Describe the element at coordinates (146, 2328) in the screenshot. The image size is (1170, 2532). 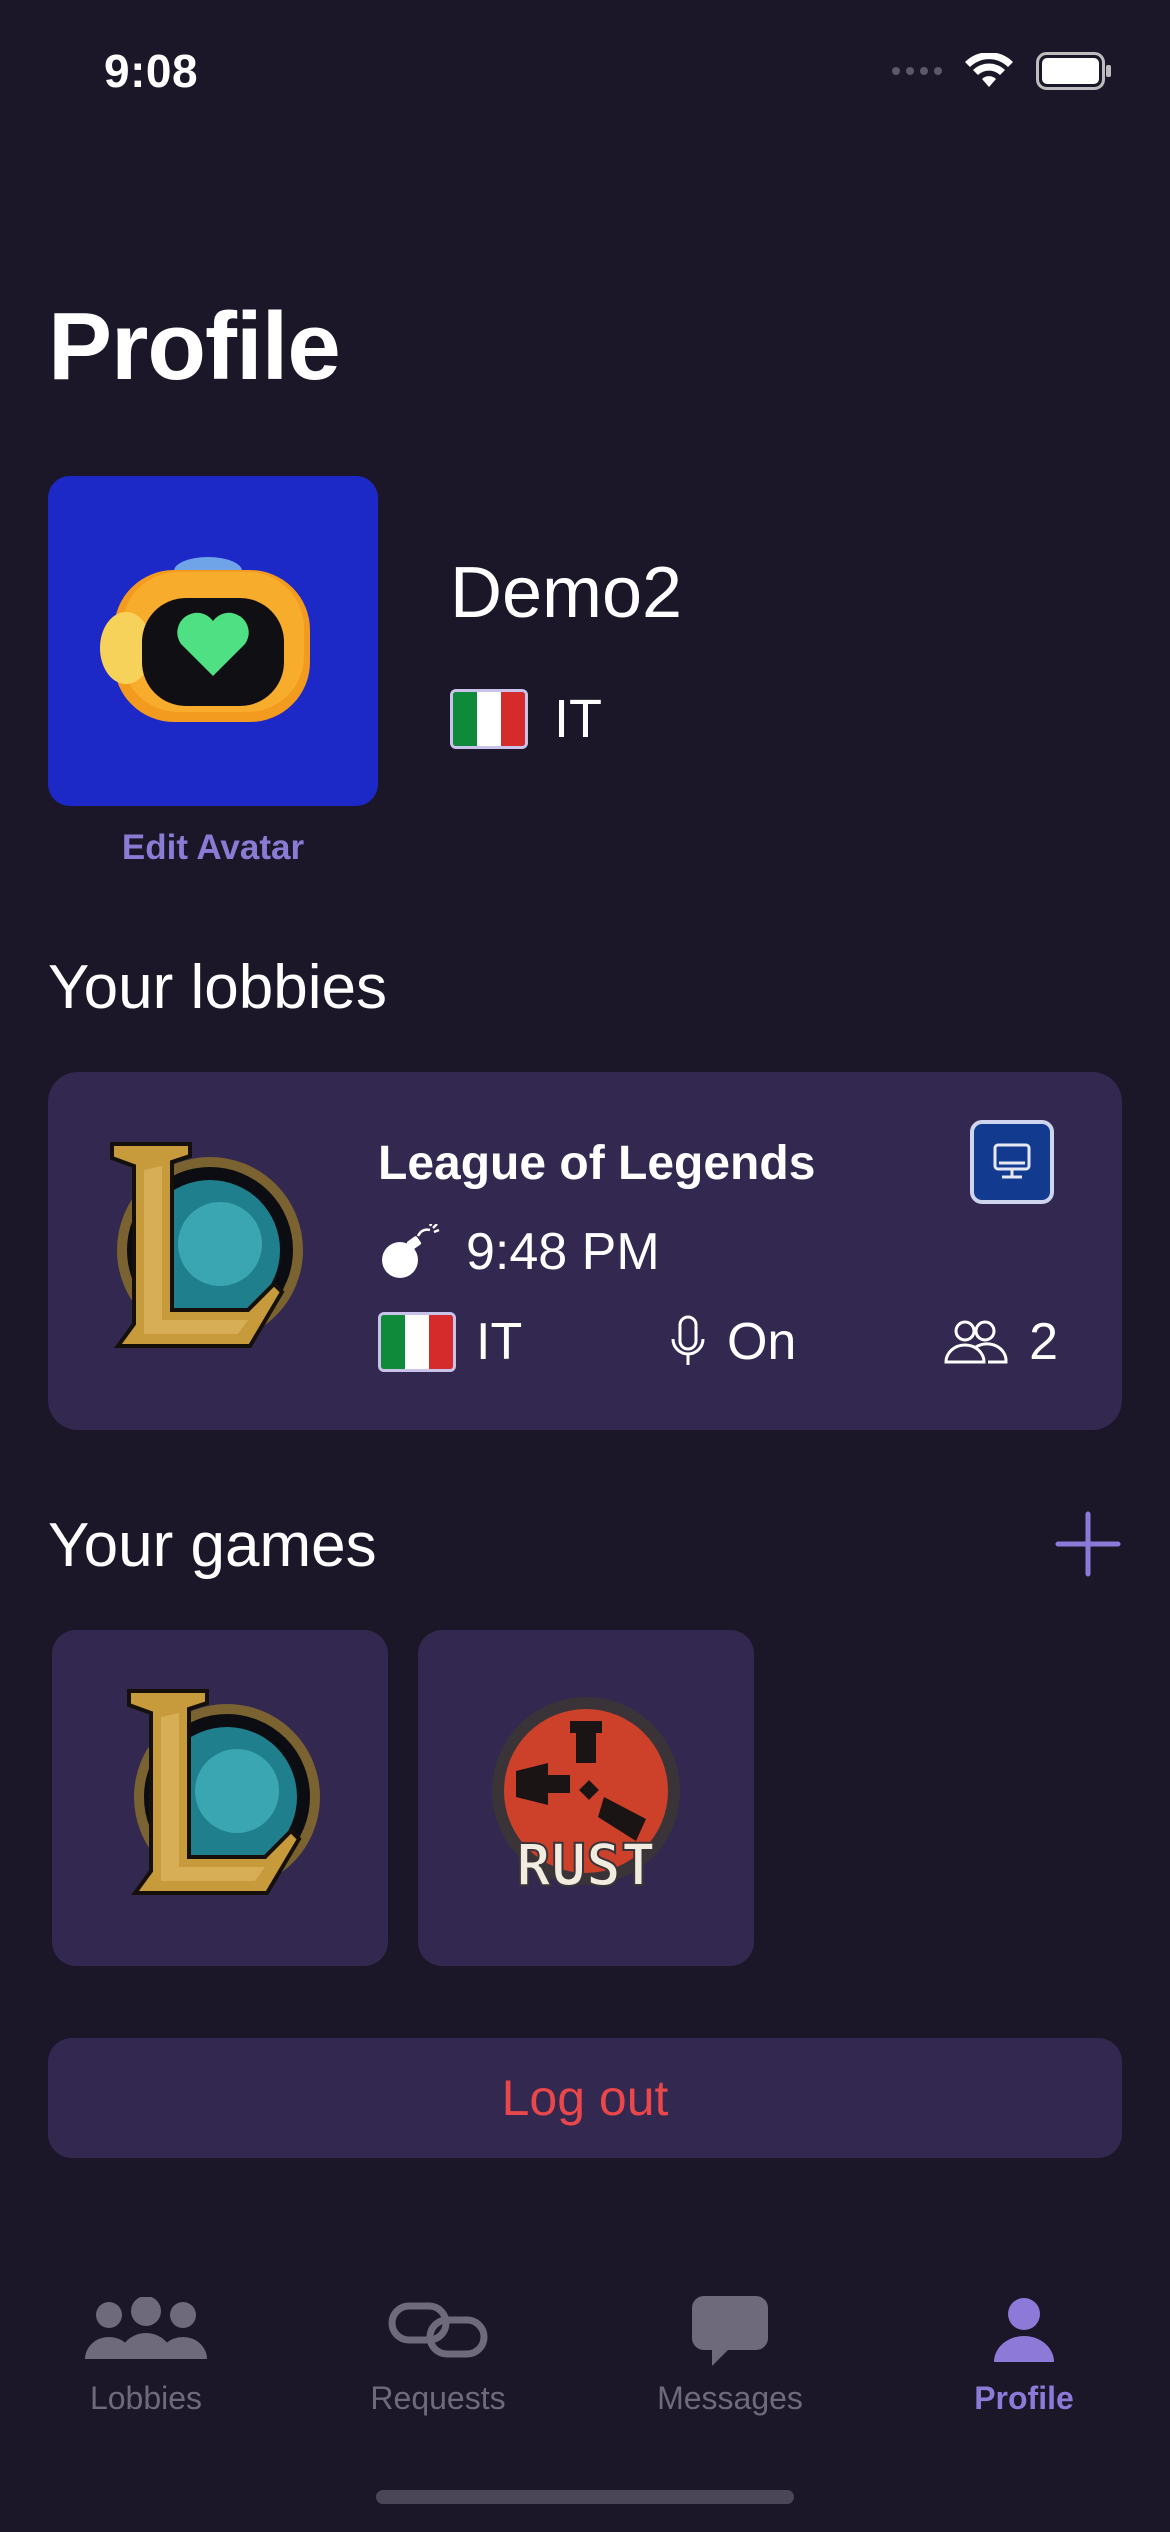
I see `group-icon` at that location.